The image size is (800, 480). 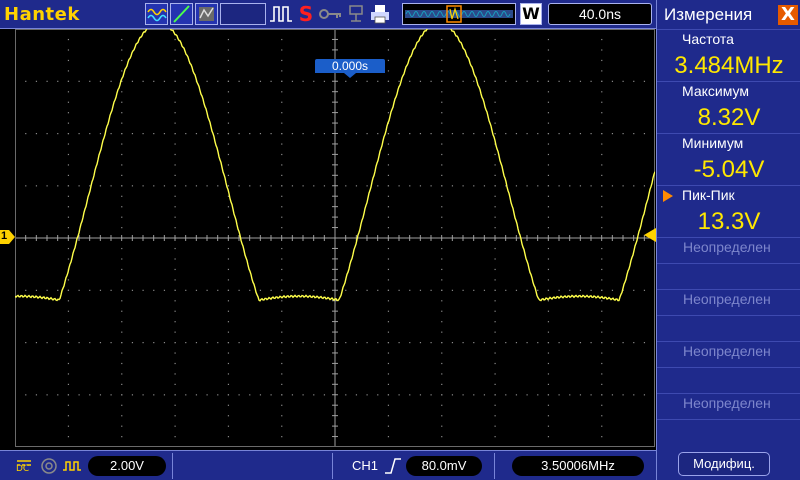 What do you see at coordinates (72, 466) in the screenshot?
I see `invert-icon` at bounding box center [72, 466].